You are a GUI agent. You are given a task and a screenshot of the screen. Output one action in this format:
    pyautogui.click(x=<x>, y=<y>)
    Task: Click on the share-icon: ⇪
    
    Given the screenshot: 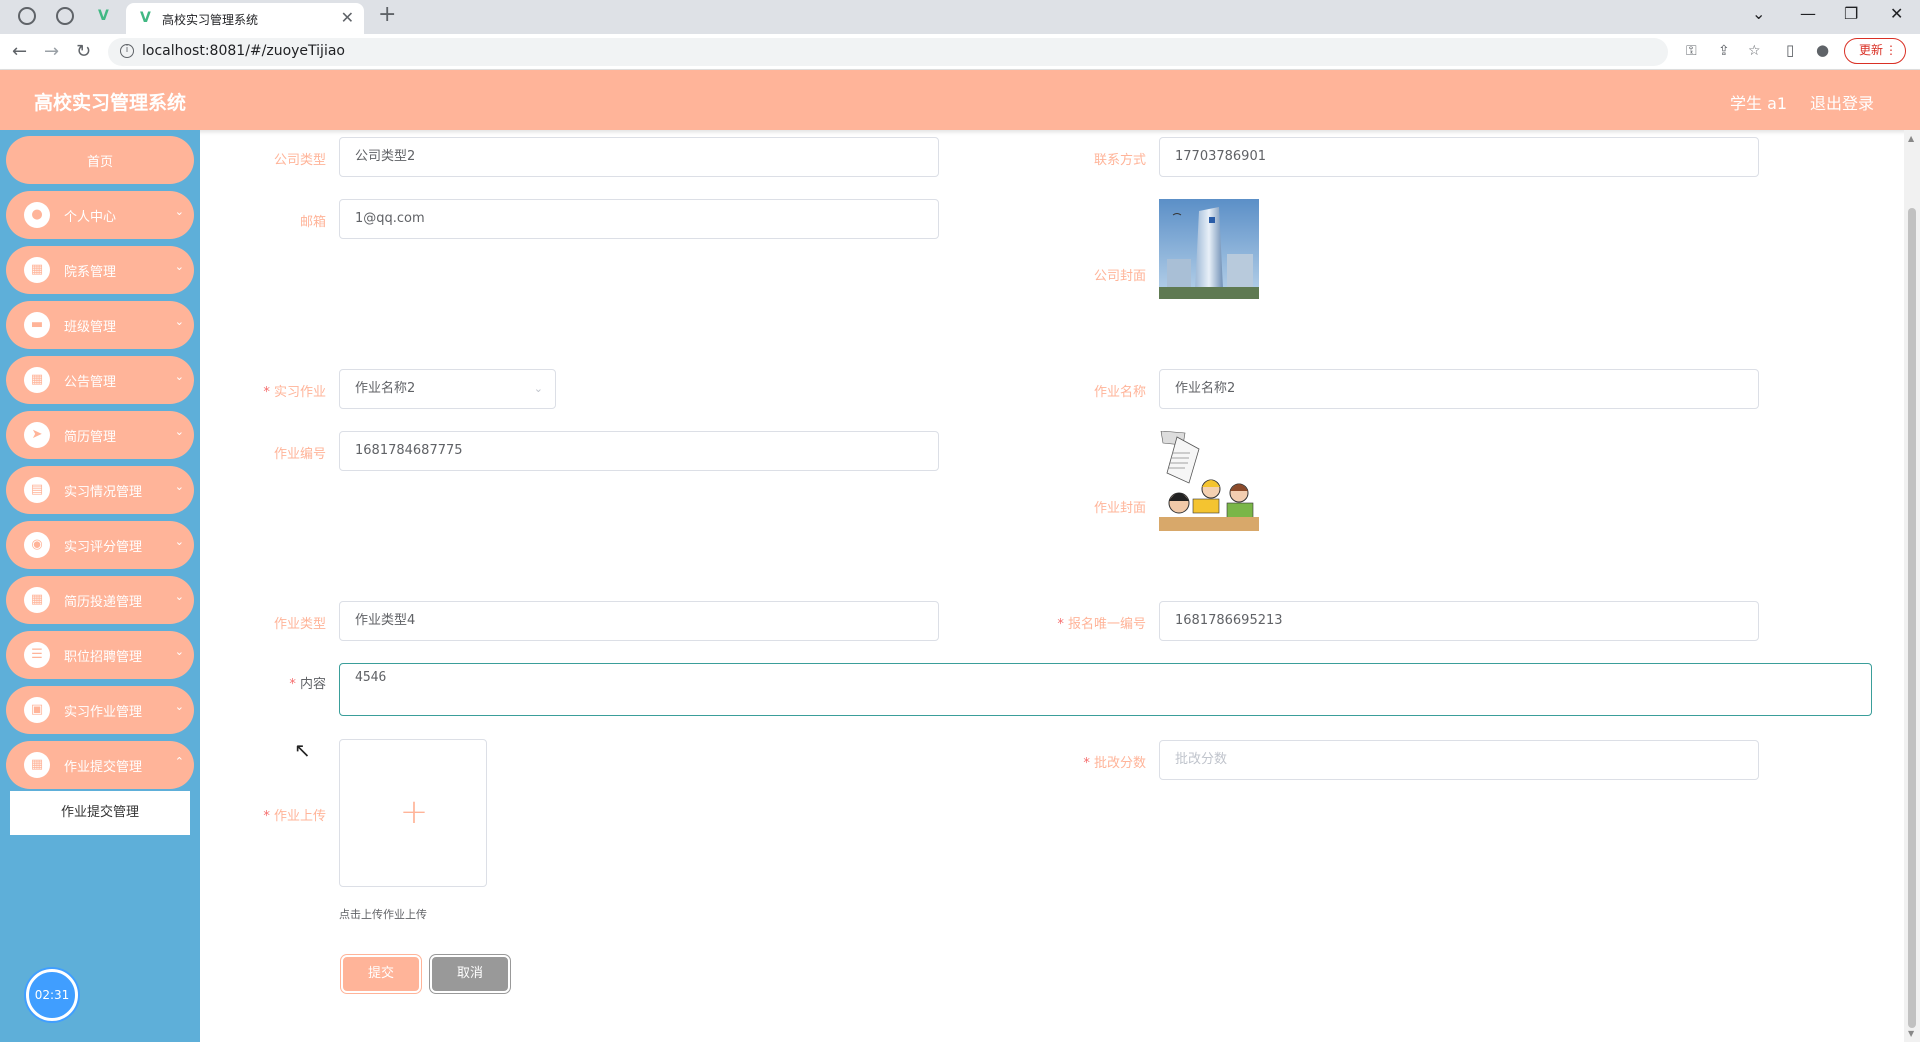 What is the action you would take?
    pyautogui.click(x=1724, y=51)
    